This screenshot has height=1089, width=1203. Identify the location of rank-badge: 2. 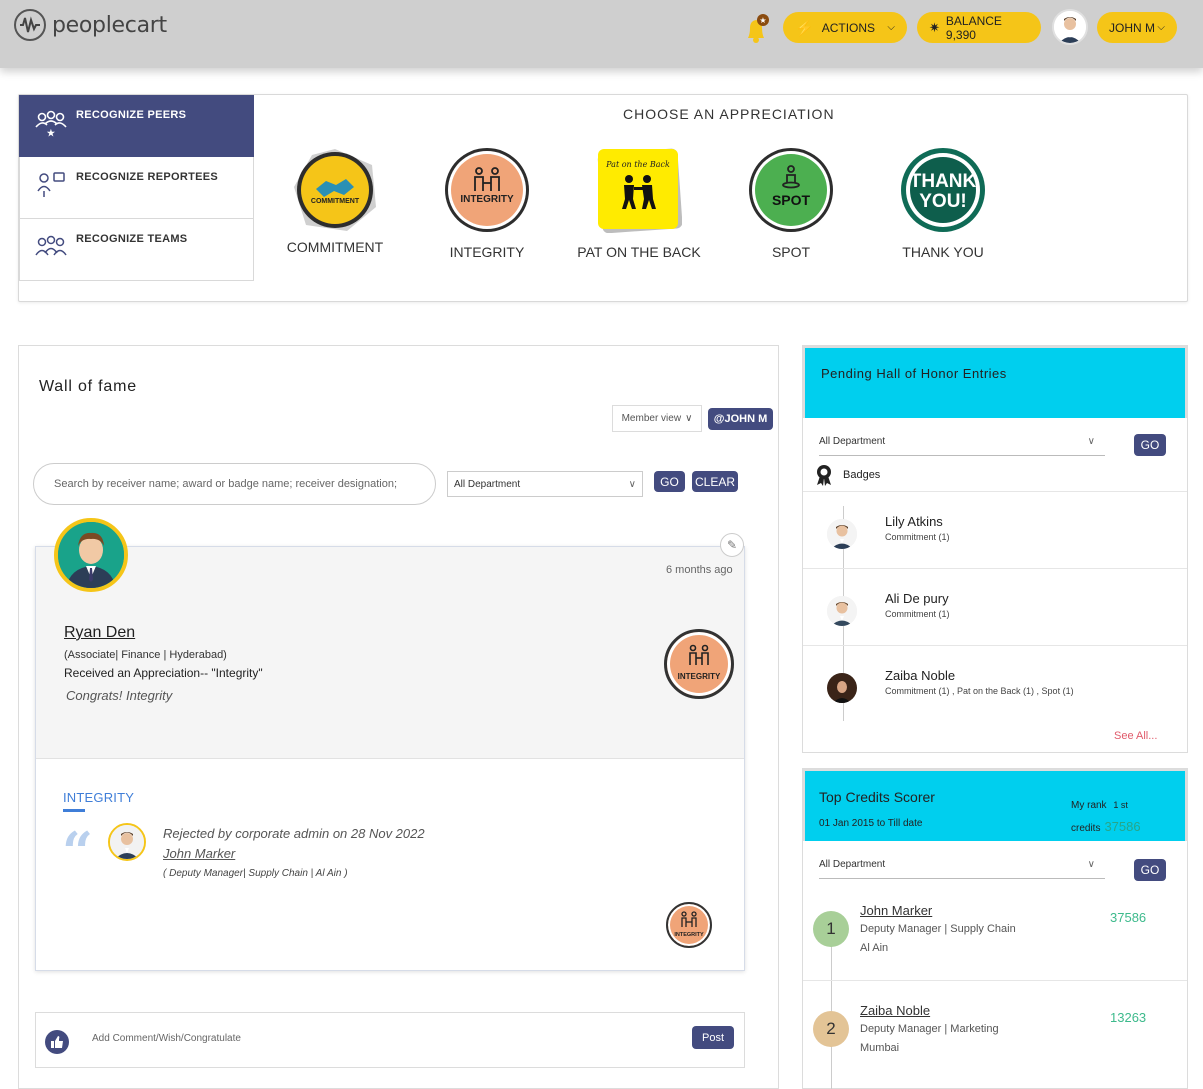
(831, 1029).